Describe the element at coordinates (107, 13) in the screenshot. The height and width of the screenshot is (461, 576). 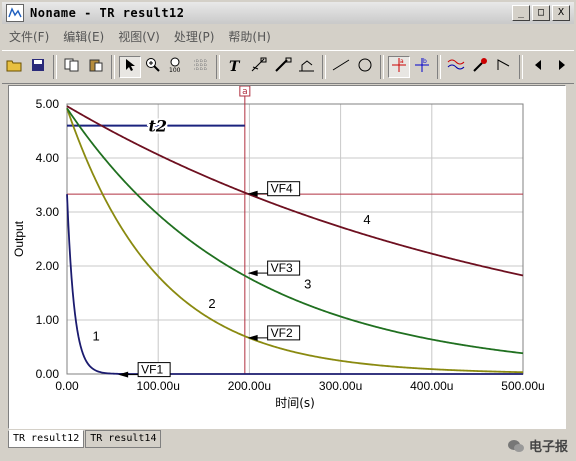
I see `window-title: Noname - TR result12` at that location.